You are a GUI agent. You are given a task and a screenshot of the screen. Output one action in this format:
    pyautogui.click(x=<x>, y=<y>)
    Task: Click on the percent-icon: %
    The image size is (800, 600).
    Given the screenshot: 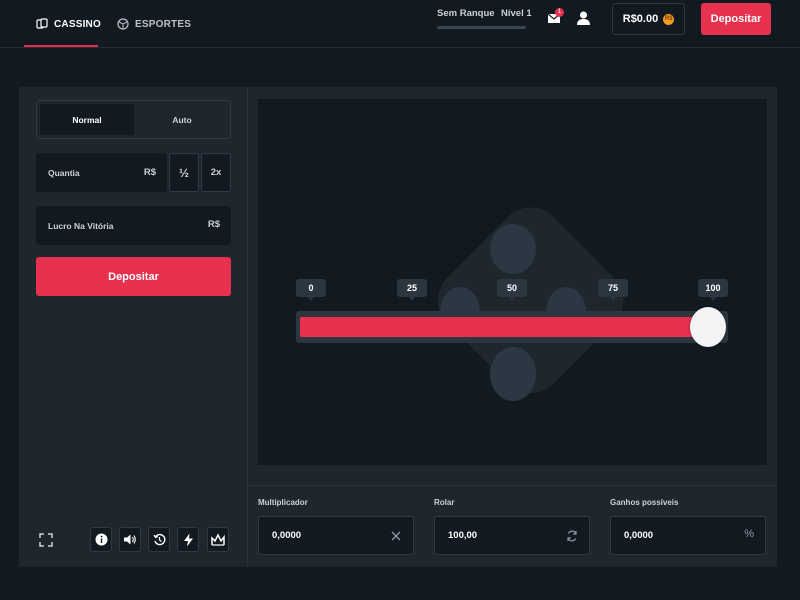 What is the action you would take?
    pyautogui.click(x=749, y=534)
    